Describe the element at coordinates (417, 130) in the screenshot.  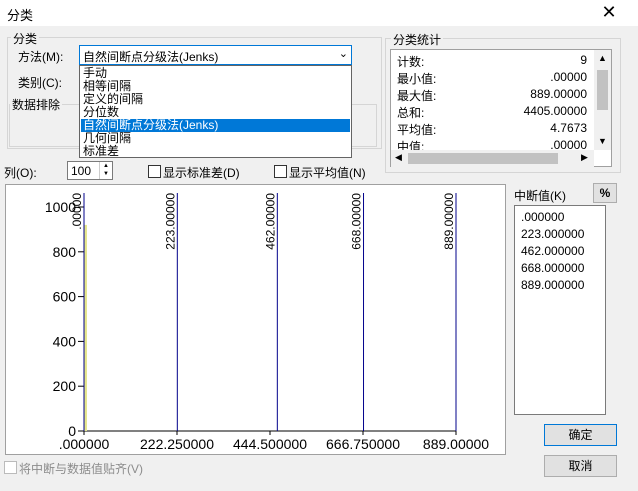
I see `stat-label: 平均值:` at that location.